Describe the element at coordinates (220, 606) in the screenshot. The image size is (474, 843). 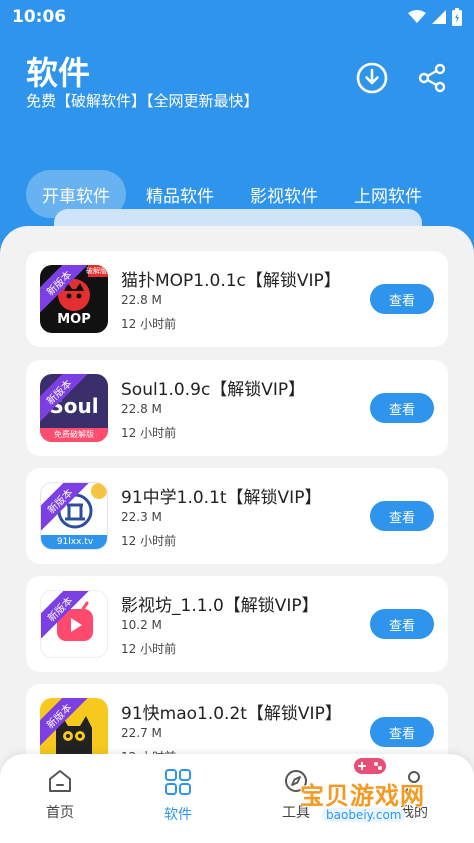
I see `app-name: 影视坊_1.1.0【解锁VIP】` at that location.